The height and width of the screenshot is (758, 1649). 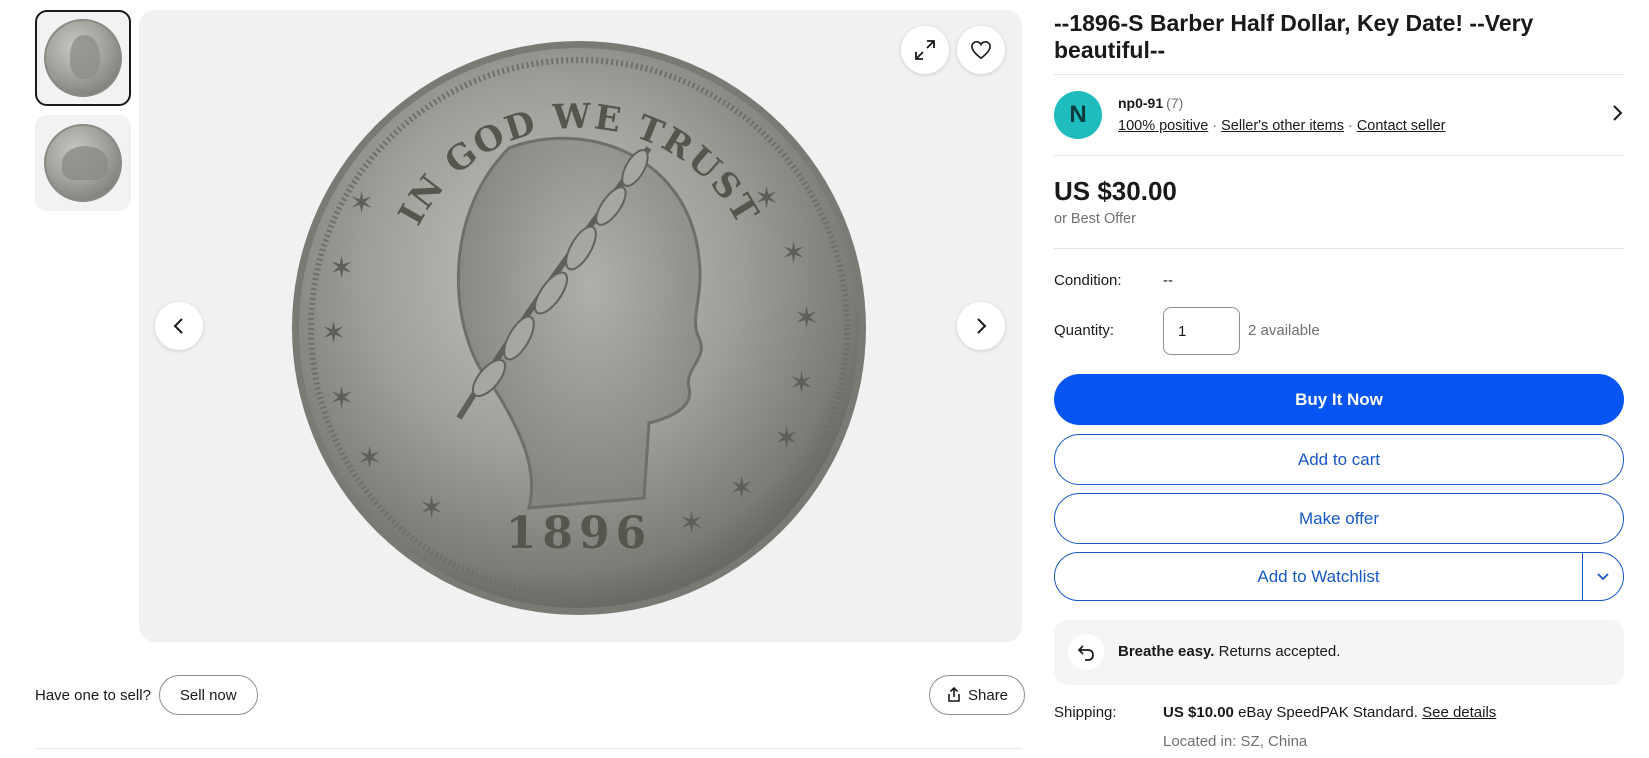 I want to click on returns-banner: Breathe easy. Returns accepted., so click(x=1339, y=652).